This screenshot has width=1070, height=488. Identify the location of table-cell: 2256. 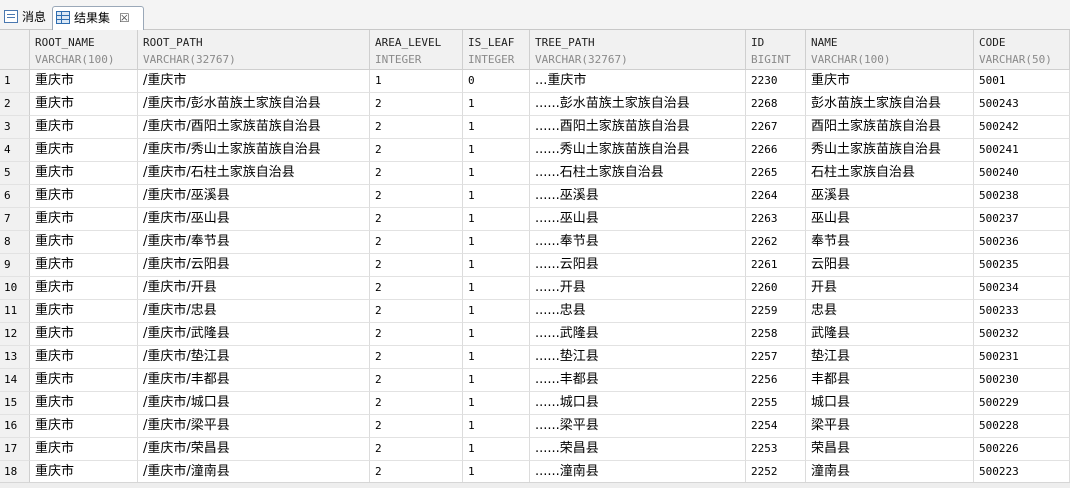
(776, 380).